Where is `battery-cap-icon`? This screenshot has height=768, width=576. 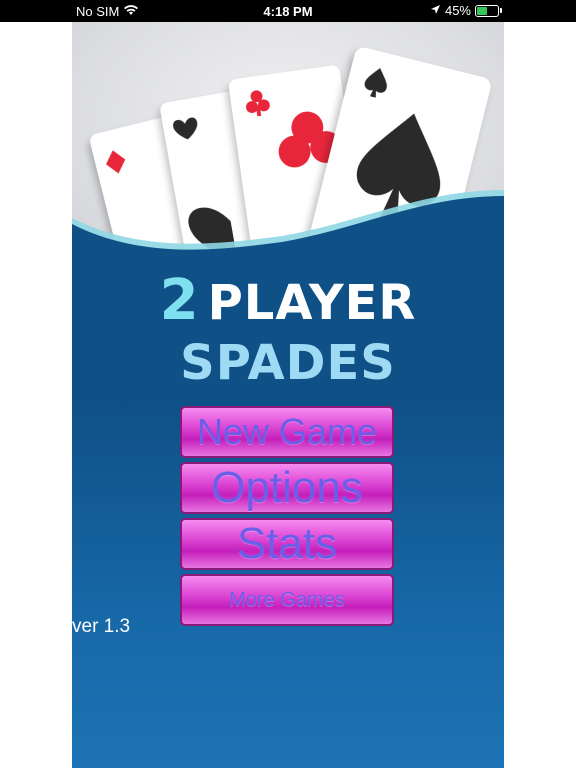
battery-cap-icon is located at coordinates (501, 10).